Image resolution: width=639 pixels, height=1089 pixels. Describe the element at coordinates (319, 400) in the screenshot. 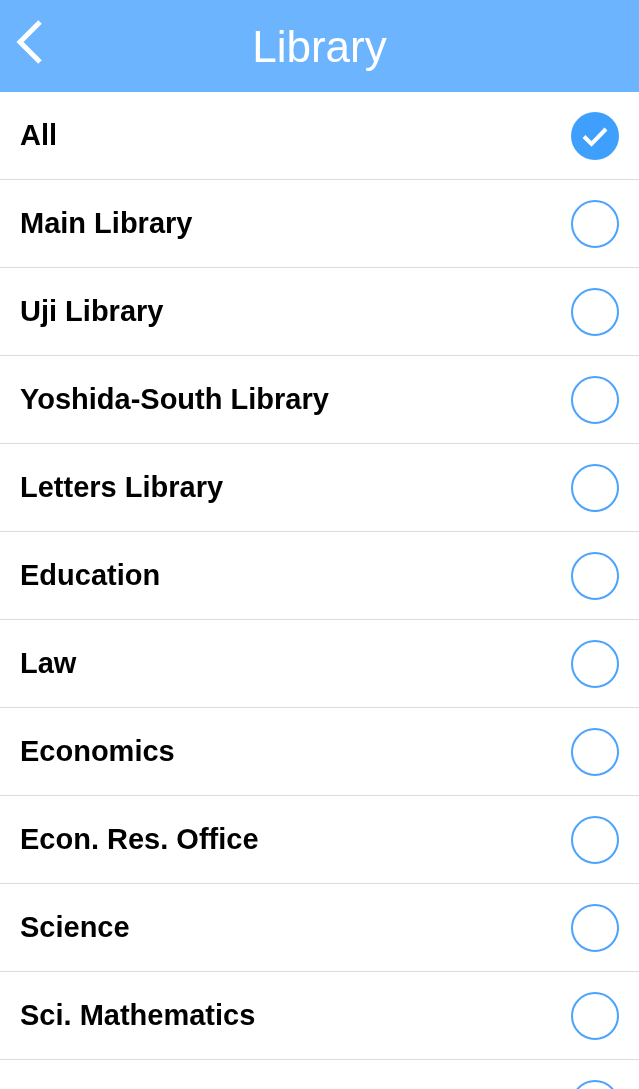

I see `library-option: Yoshida-South Library` at that location.